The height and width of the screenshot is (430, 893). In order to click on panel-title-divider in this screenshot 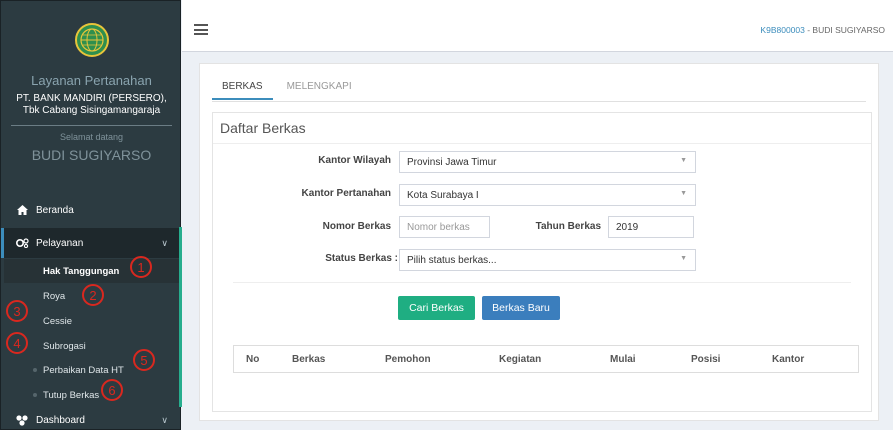, I will do `click(542, 143)`.